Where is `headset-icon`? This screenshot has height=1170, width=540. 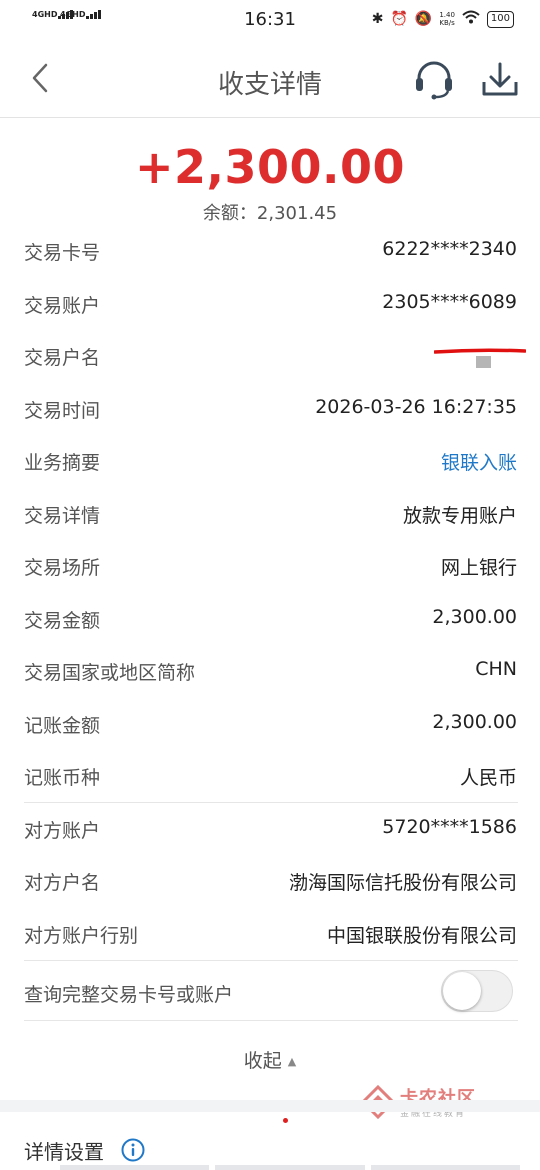
headset-icon is located at coordinates (434, 80).